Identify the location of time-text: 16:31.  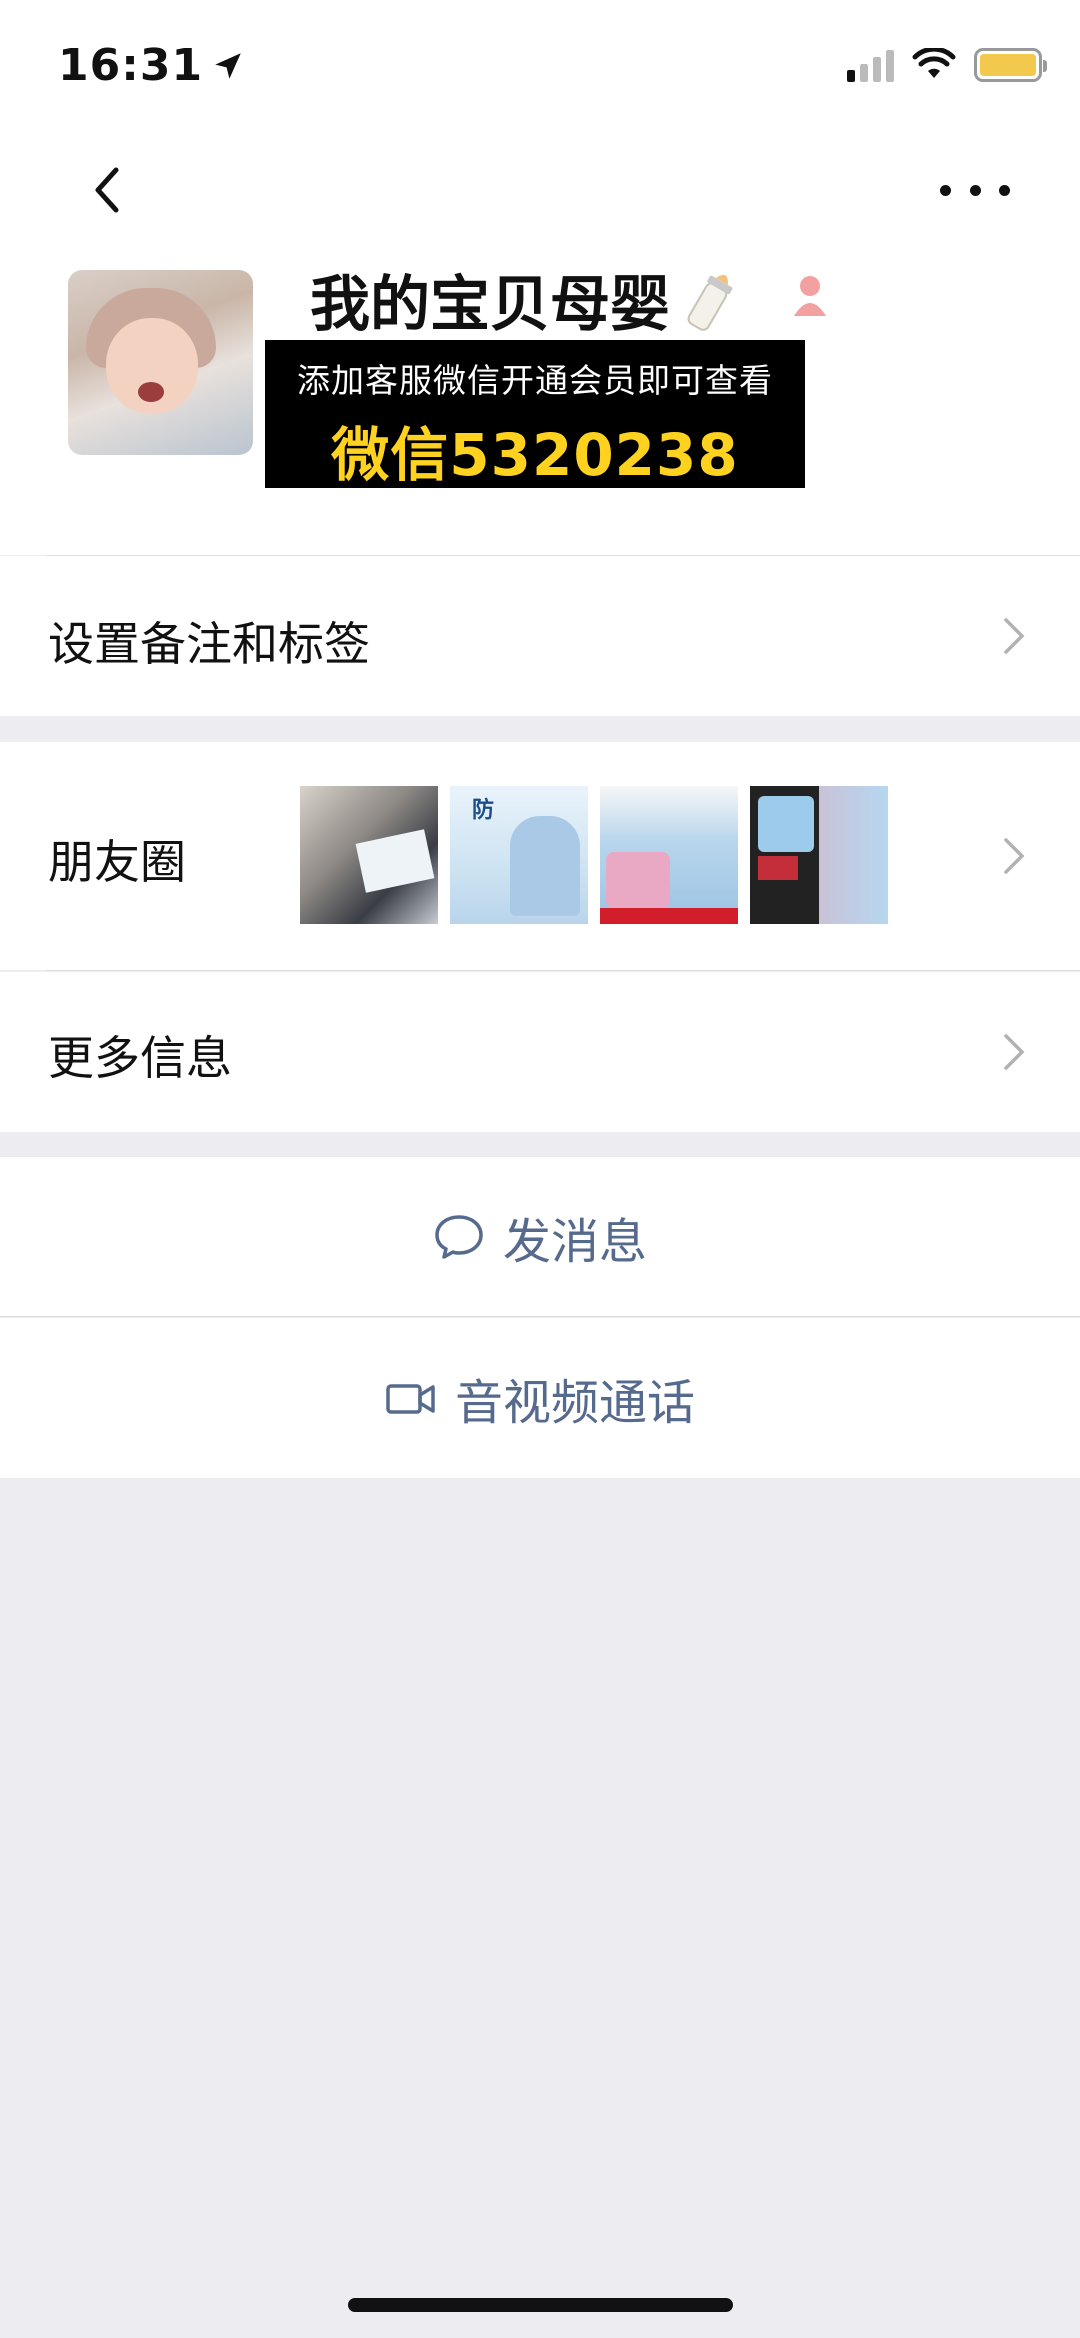
(131, 65).